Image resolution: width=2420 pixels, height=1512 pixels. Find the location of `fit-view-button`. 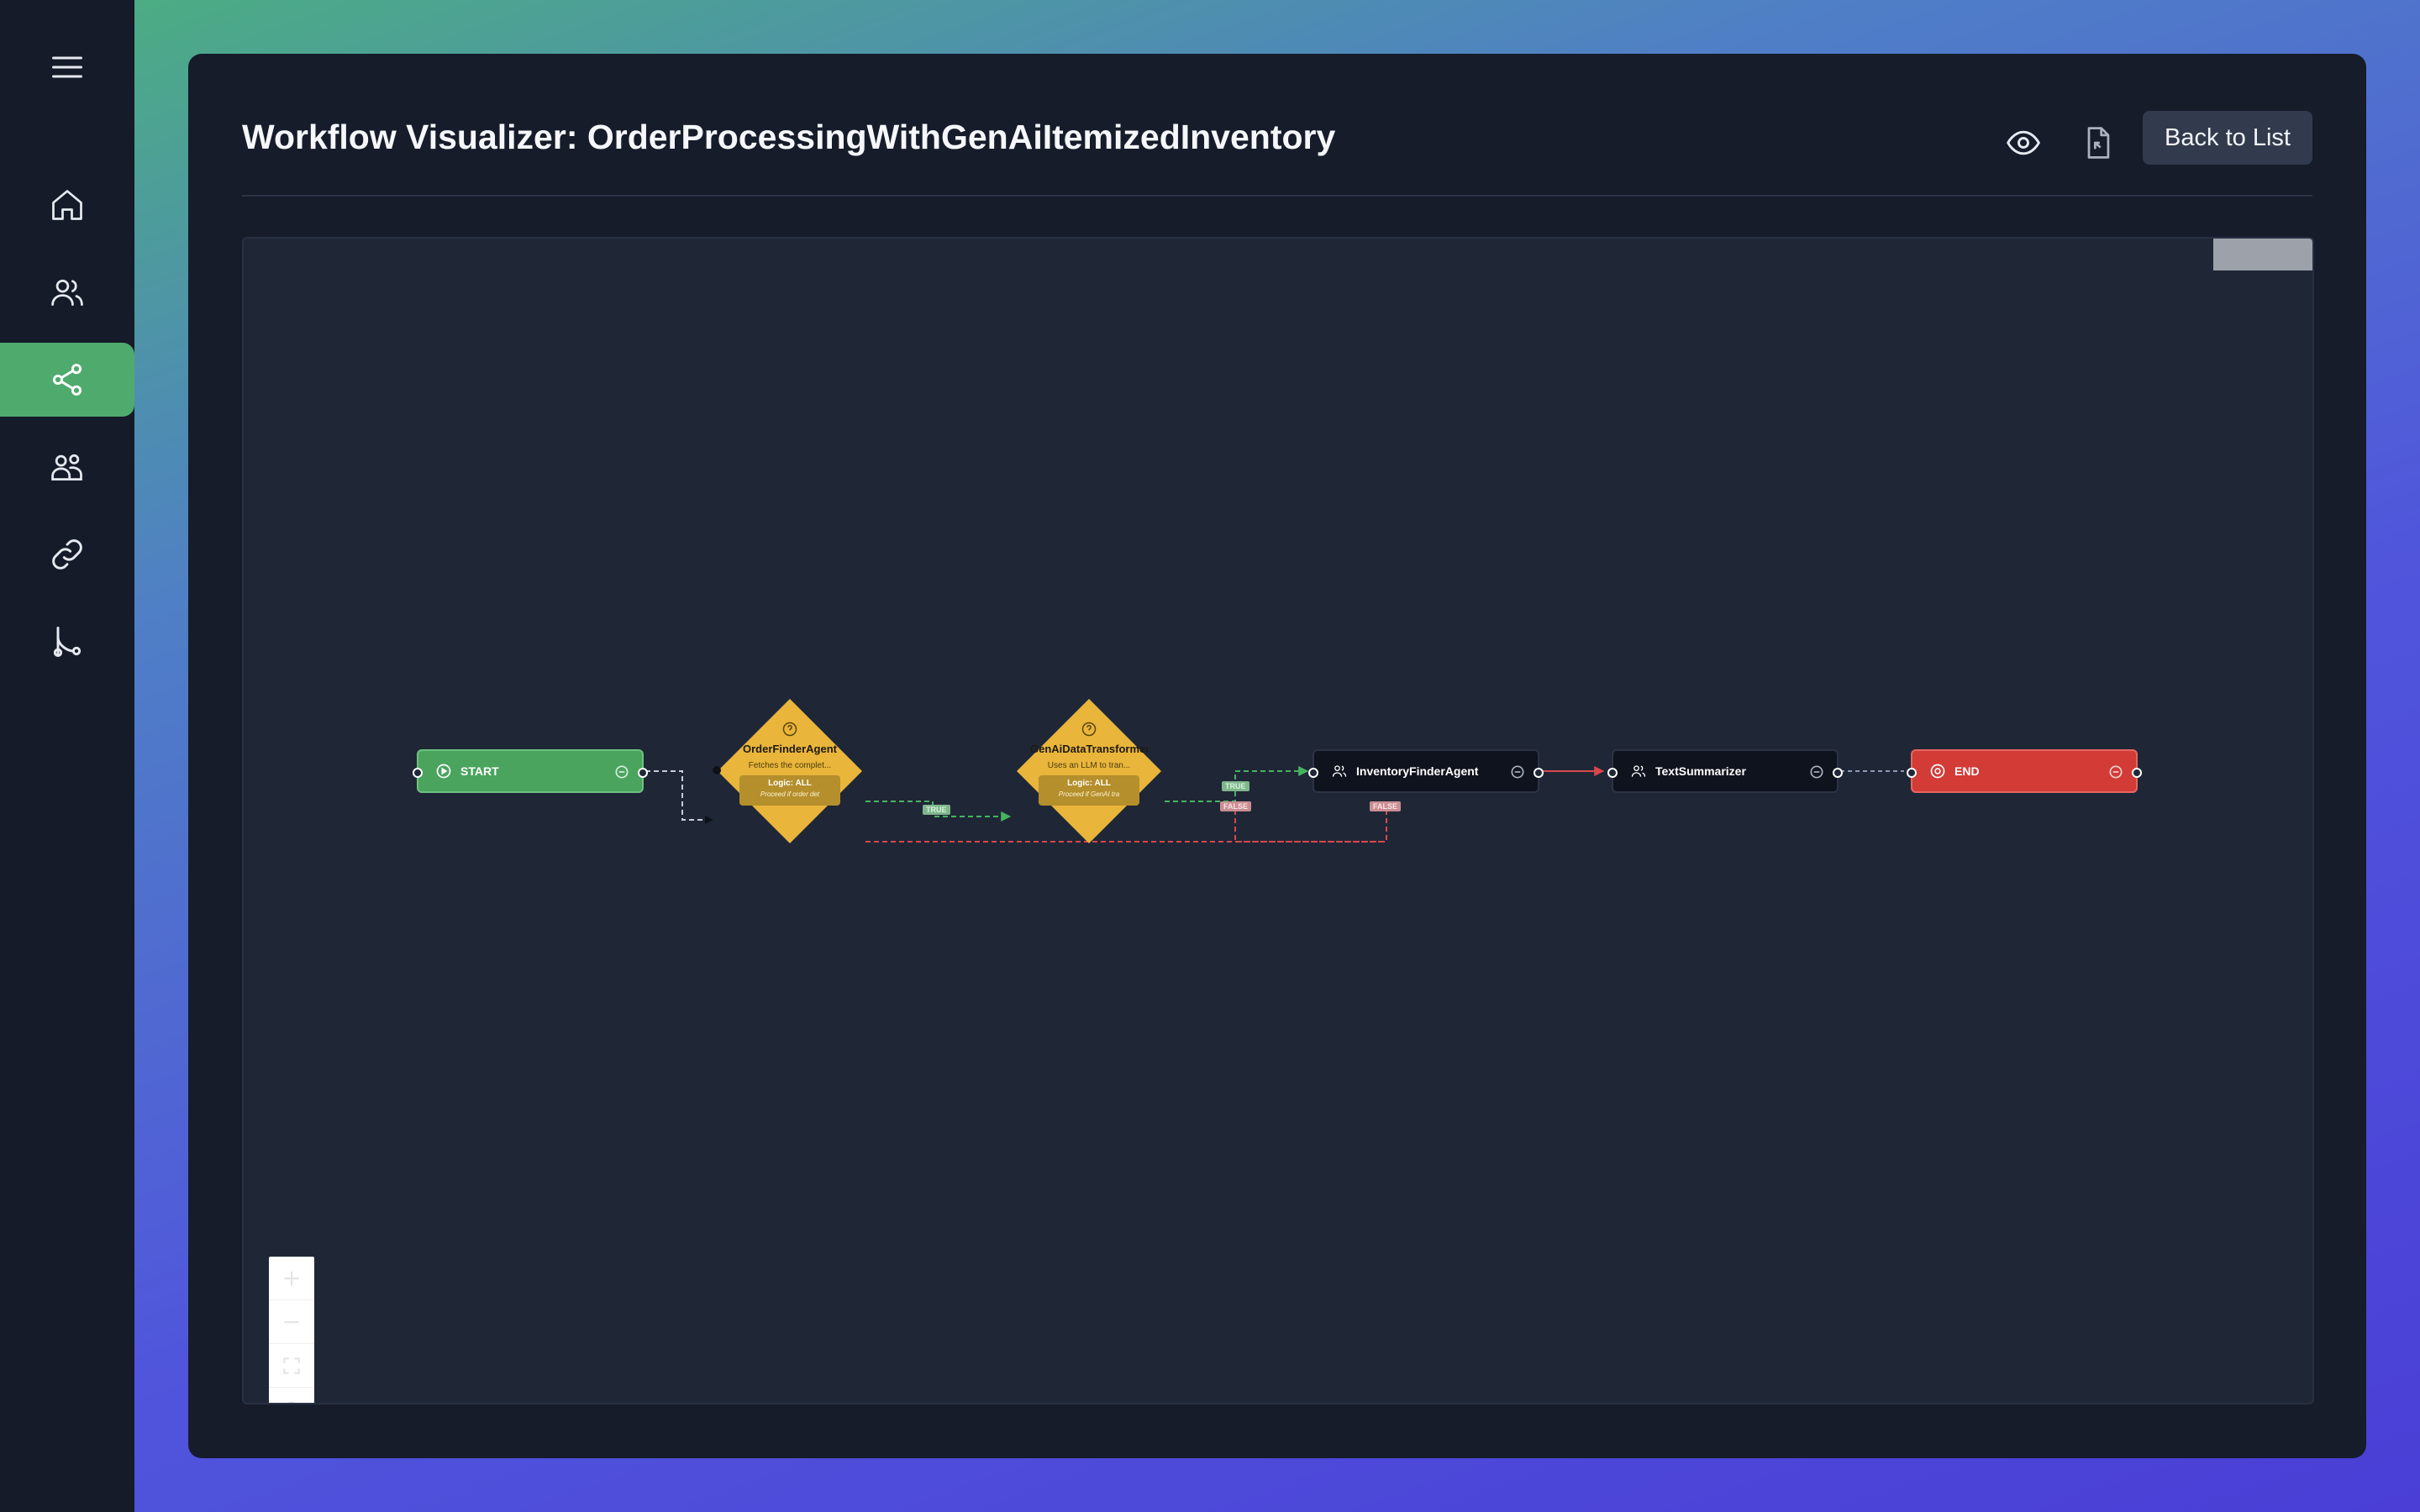

fit-view-button is located at coordinates (291, 1366).